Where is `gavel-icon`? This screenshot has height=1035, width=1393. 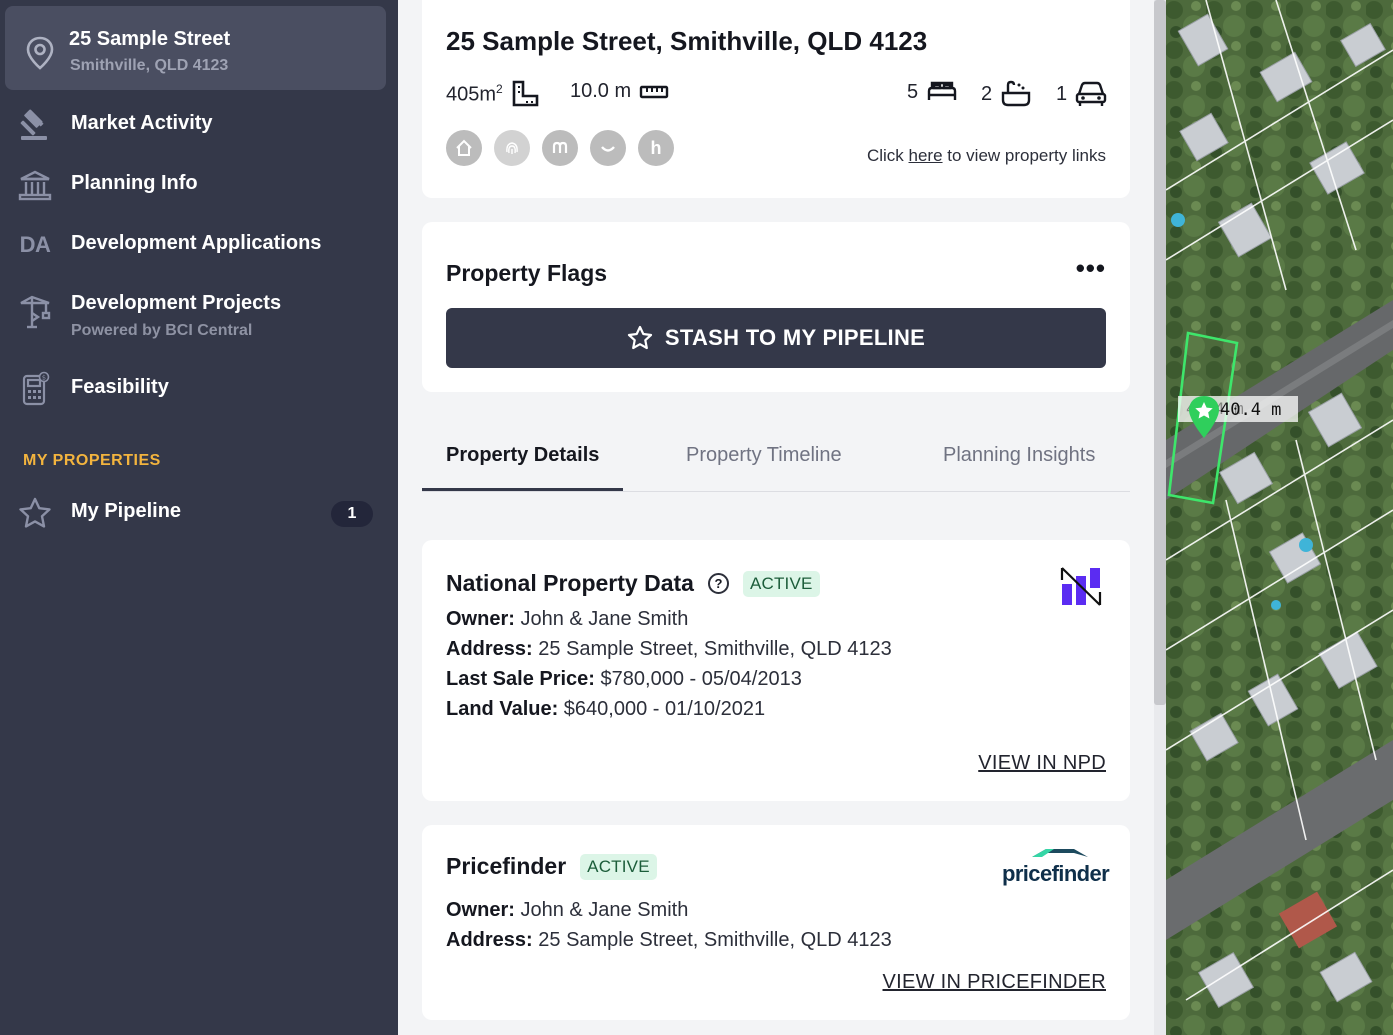
gavel-icon is located at coordinates (35, 125).